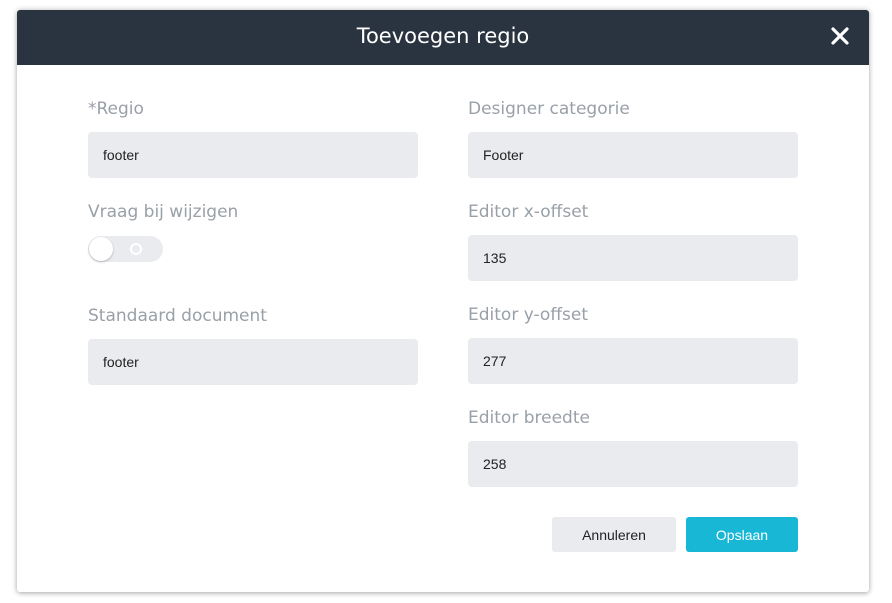 The height and width of the screenshot is (603, 892). I want to click on regio-input, so click(253, 155).